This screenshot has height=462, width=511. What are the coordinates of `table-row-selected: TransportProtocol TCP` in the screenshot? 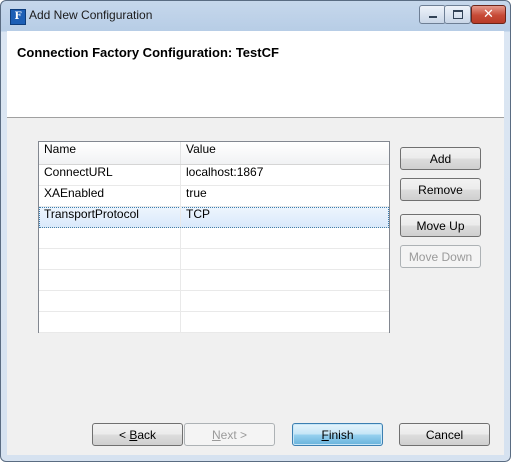 It's located at (214, 217).